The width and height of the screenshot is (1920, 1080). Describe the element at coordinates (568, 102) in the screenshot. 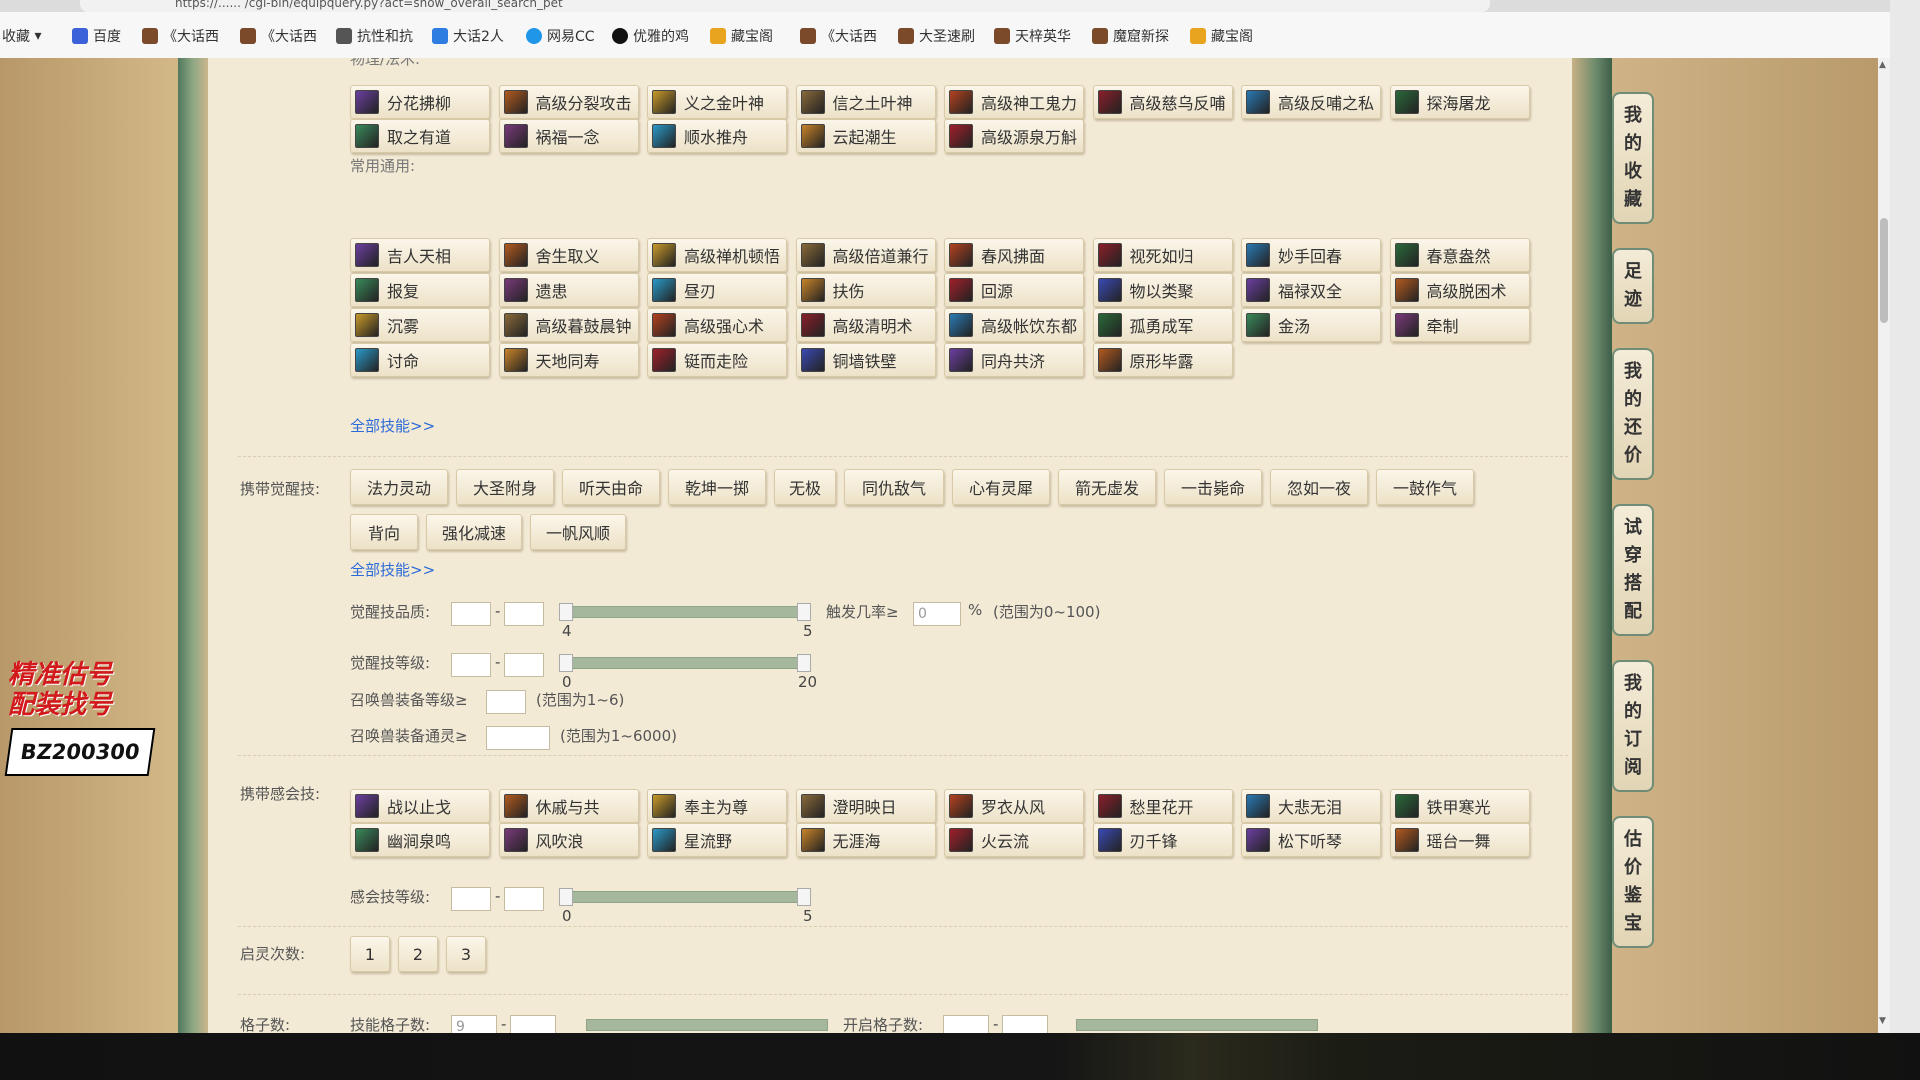

I see `physical-skill-option: 高级分裂攻击` at that location.